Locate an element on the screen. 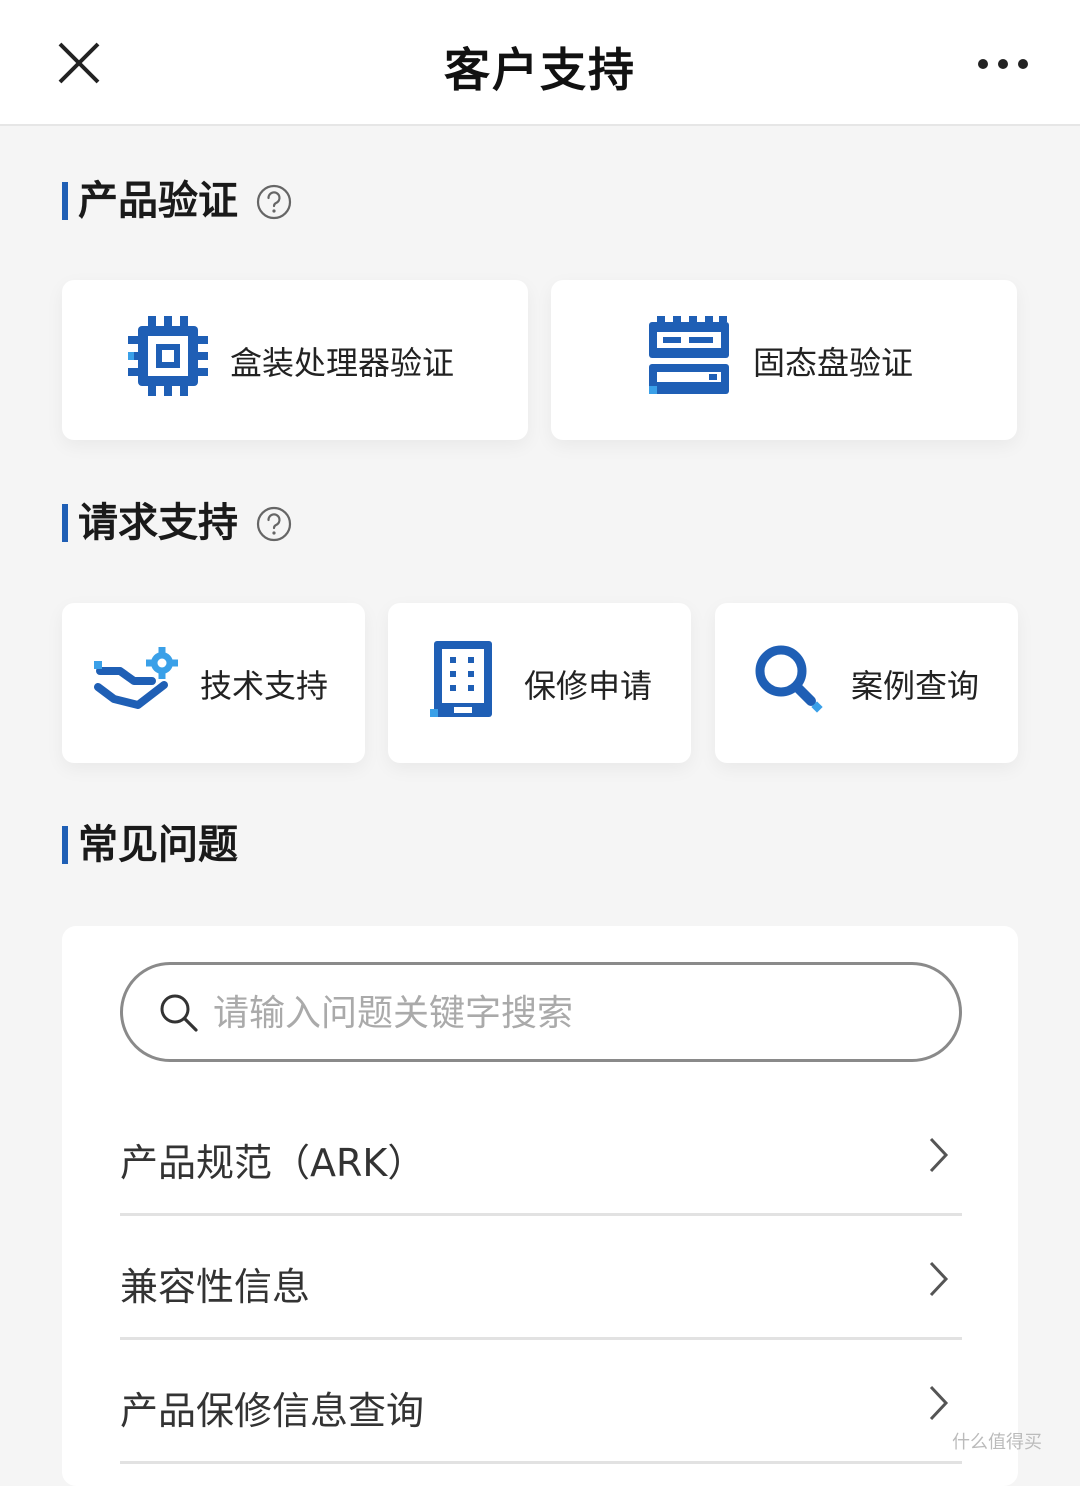  cpu-chip-icon is located at coordinates (168, 356).